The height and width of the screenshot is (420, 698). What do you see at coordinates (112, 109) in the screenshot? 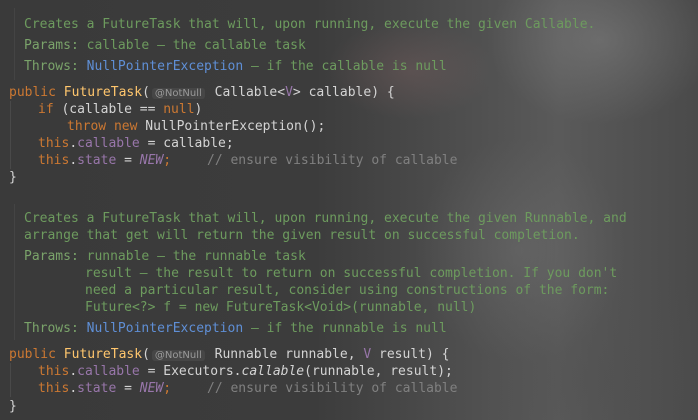
I see `if-condition: (callable ==` at bounding box center [112, 109].